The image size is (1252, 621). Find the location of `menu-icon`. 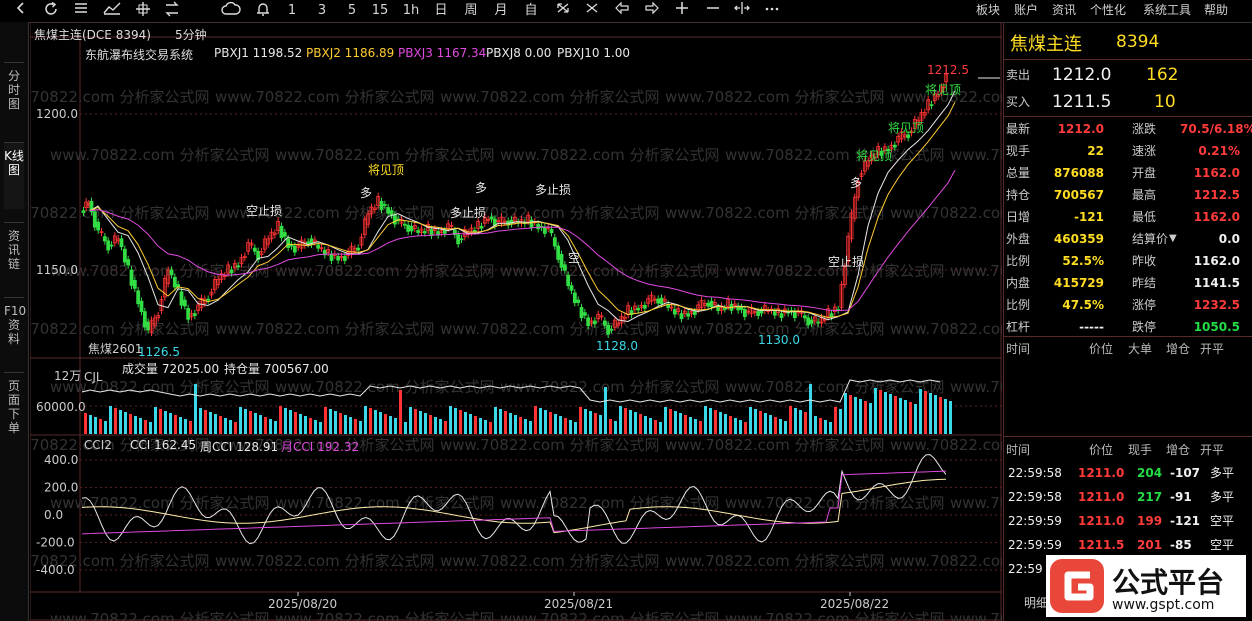

menu-icon is located at coordinates (81, 11).